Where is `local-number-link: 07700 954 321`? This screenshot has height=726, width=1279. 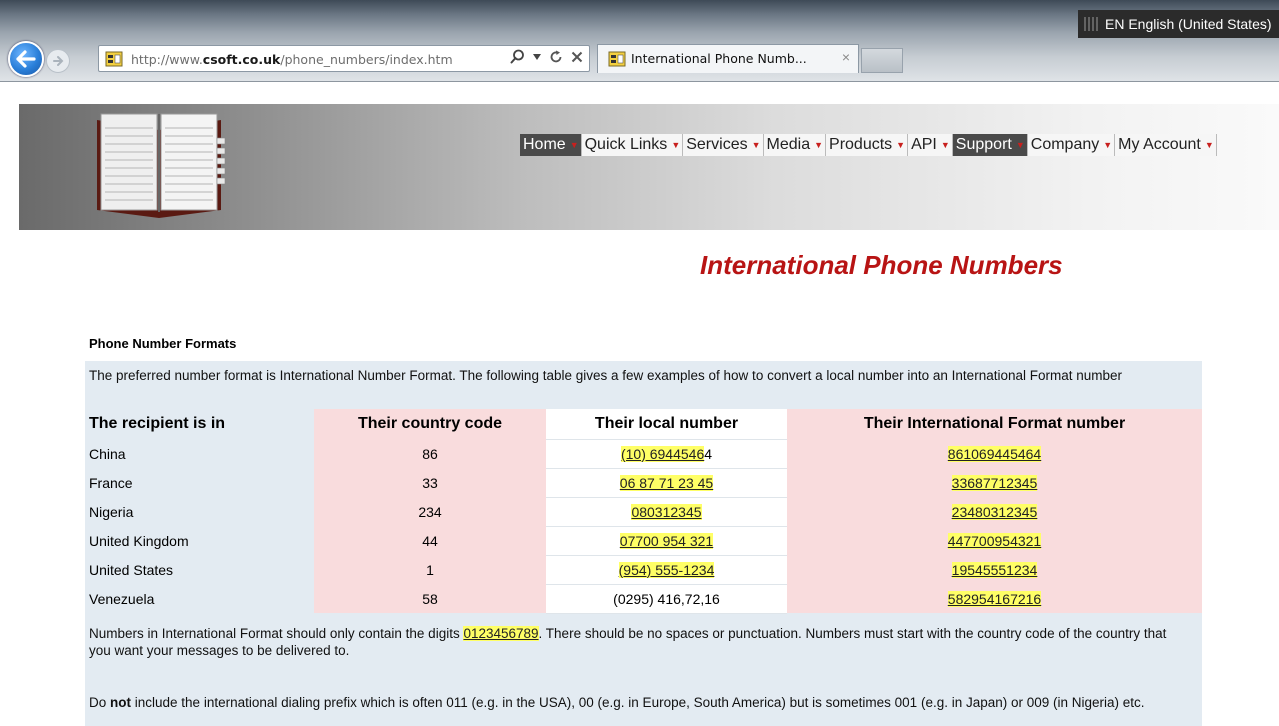 local-number-link: 07700 954 321 is located at coordinates (666, 540).